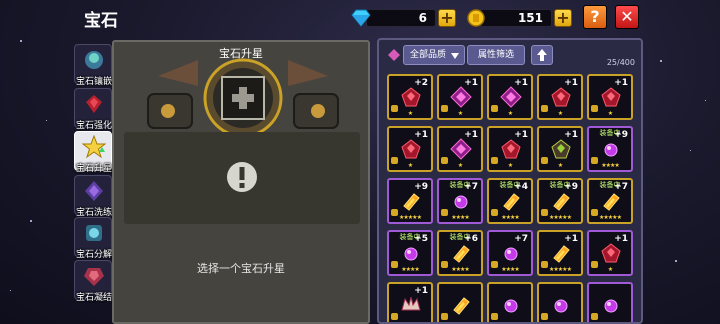  I want to click on gem-condense-icon, so click(94, 277).